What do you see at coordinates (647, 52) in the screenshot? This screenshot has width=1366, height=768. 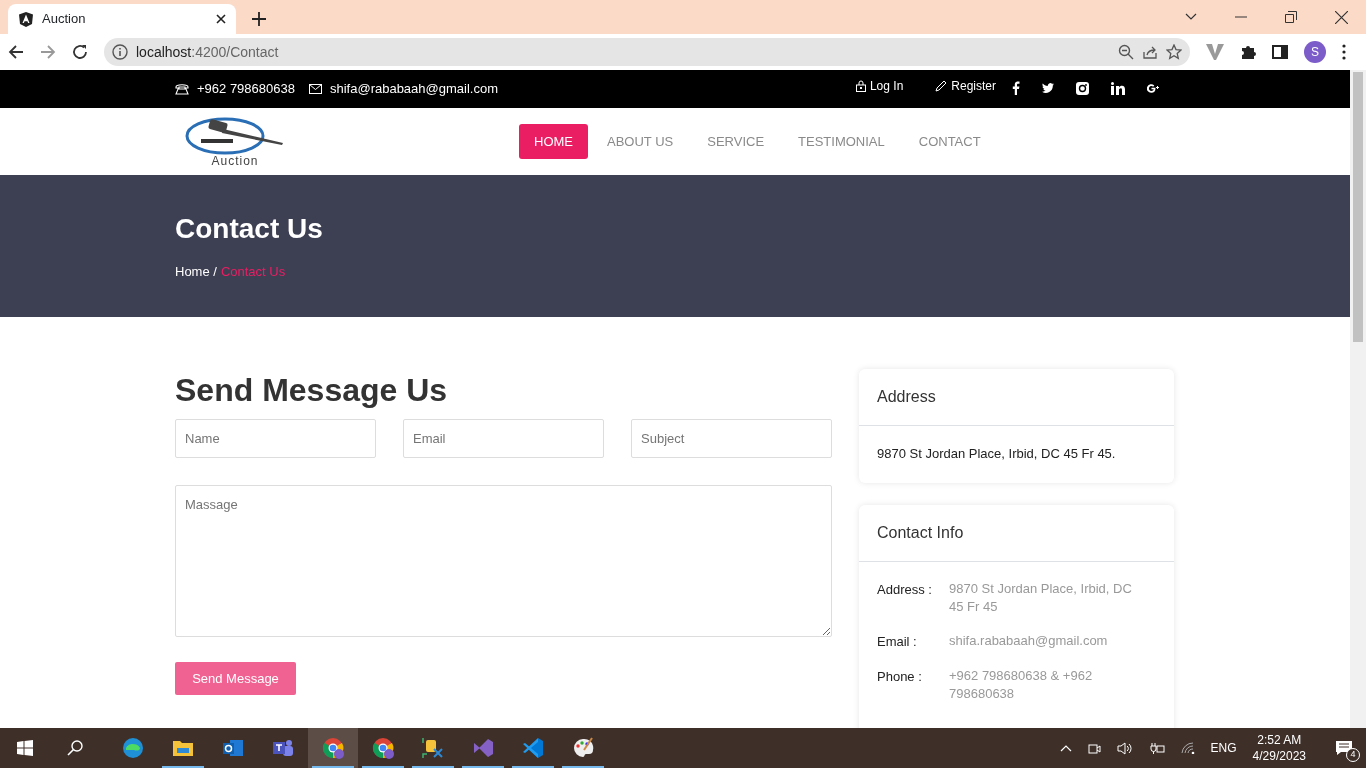 I see `address-bar: localhost:4200/Contact` at bounding box center [647, 52].